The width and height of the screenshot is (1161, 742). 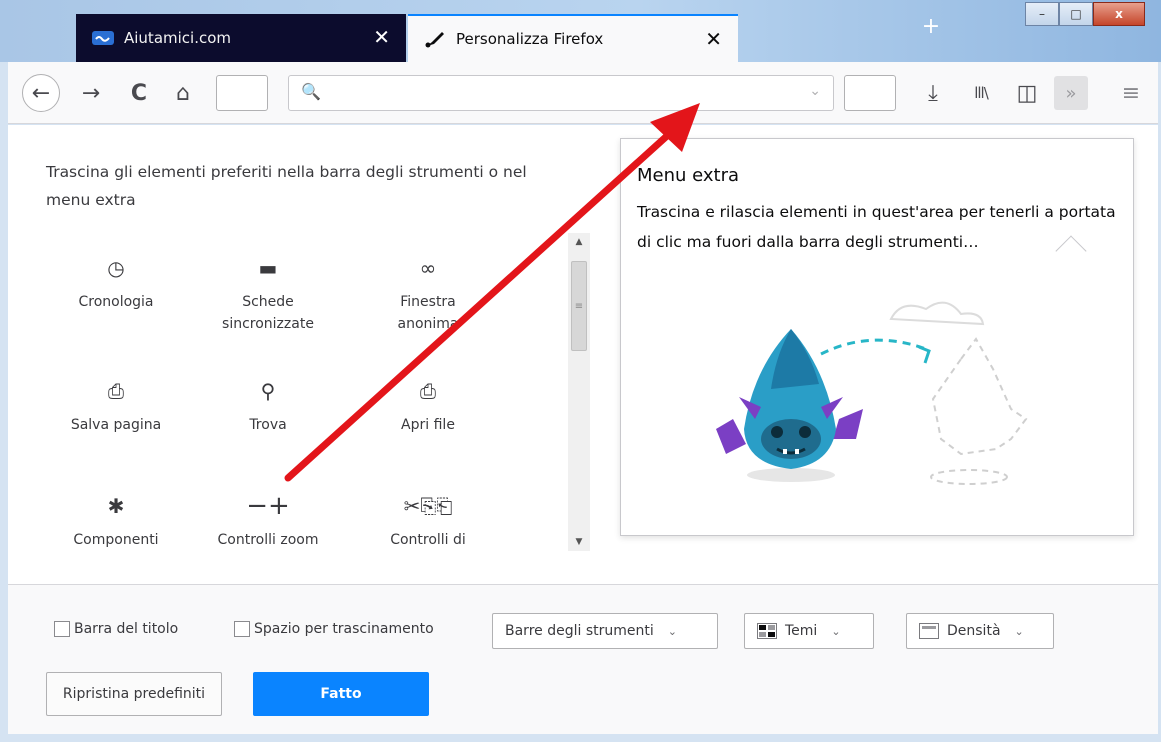 I want to click on palette-item-salva-pagina: ⎙ Salva pagina, so click(x=116, y=406).